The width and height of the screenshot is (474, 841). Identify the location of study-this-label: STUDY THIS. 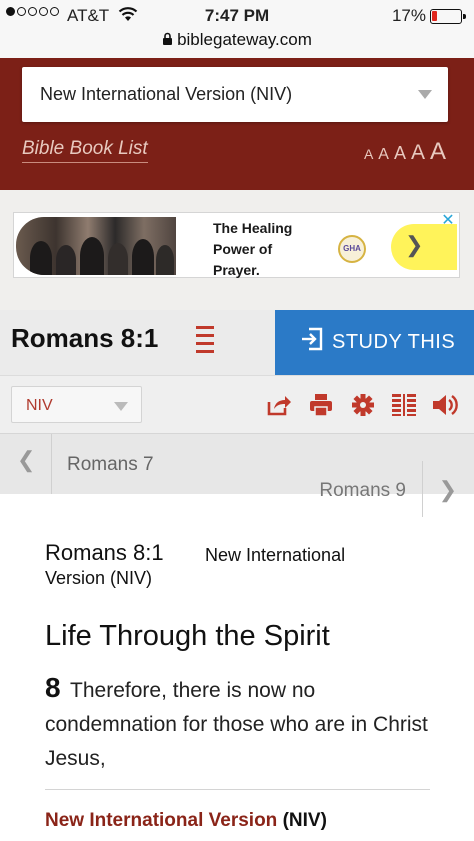
(394, 342).